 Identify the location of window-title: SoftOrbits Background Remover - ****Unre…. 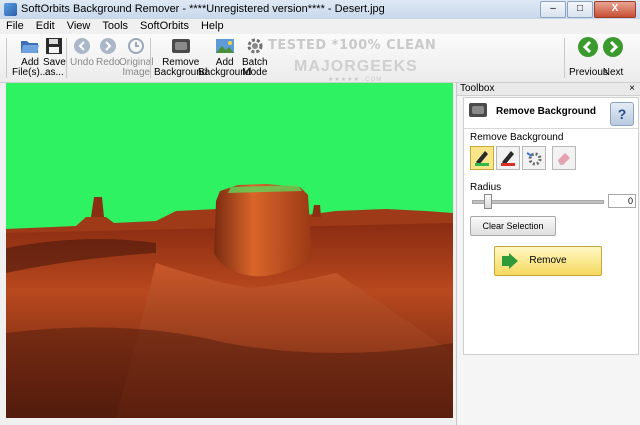
(203, 9).